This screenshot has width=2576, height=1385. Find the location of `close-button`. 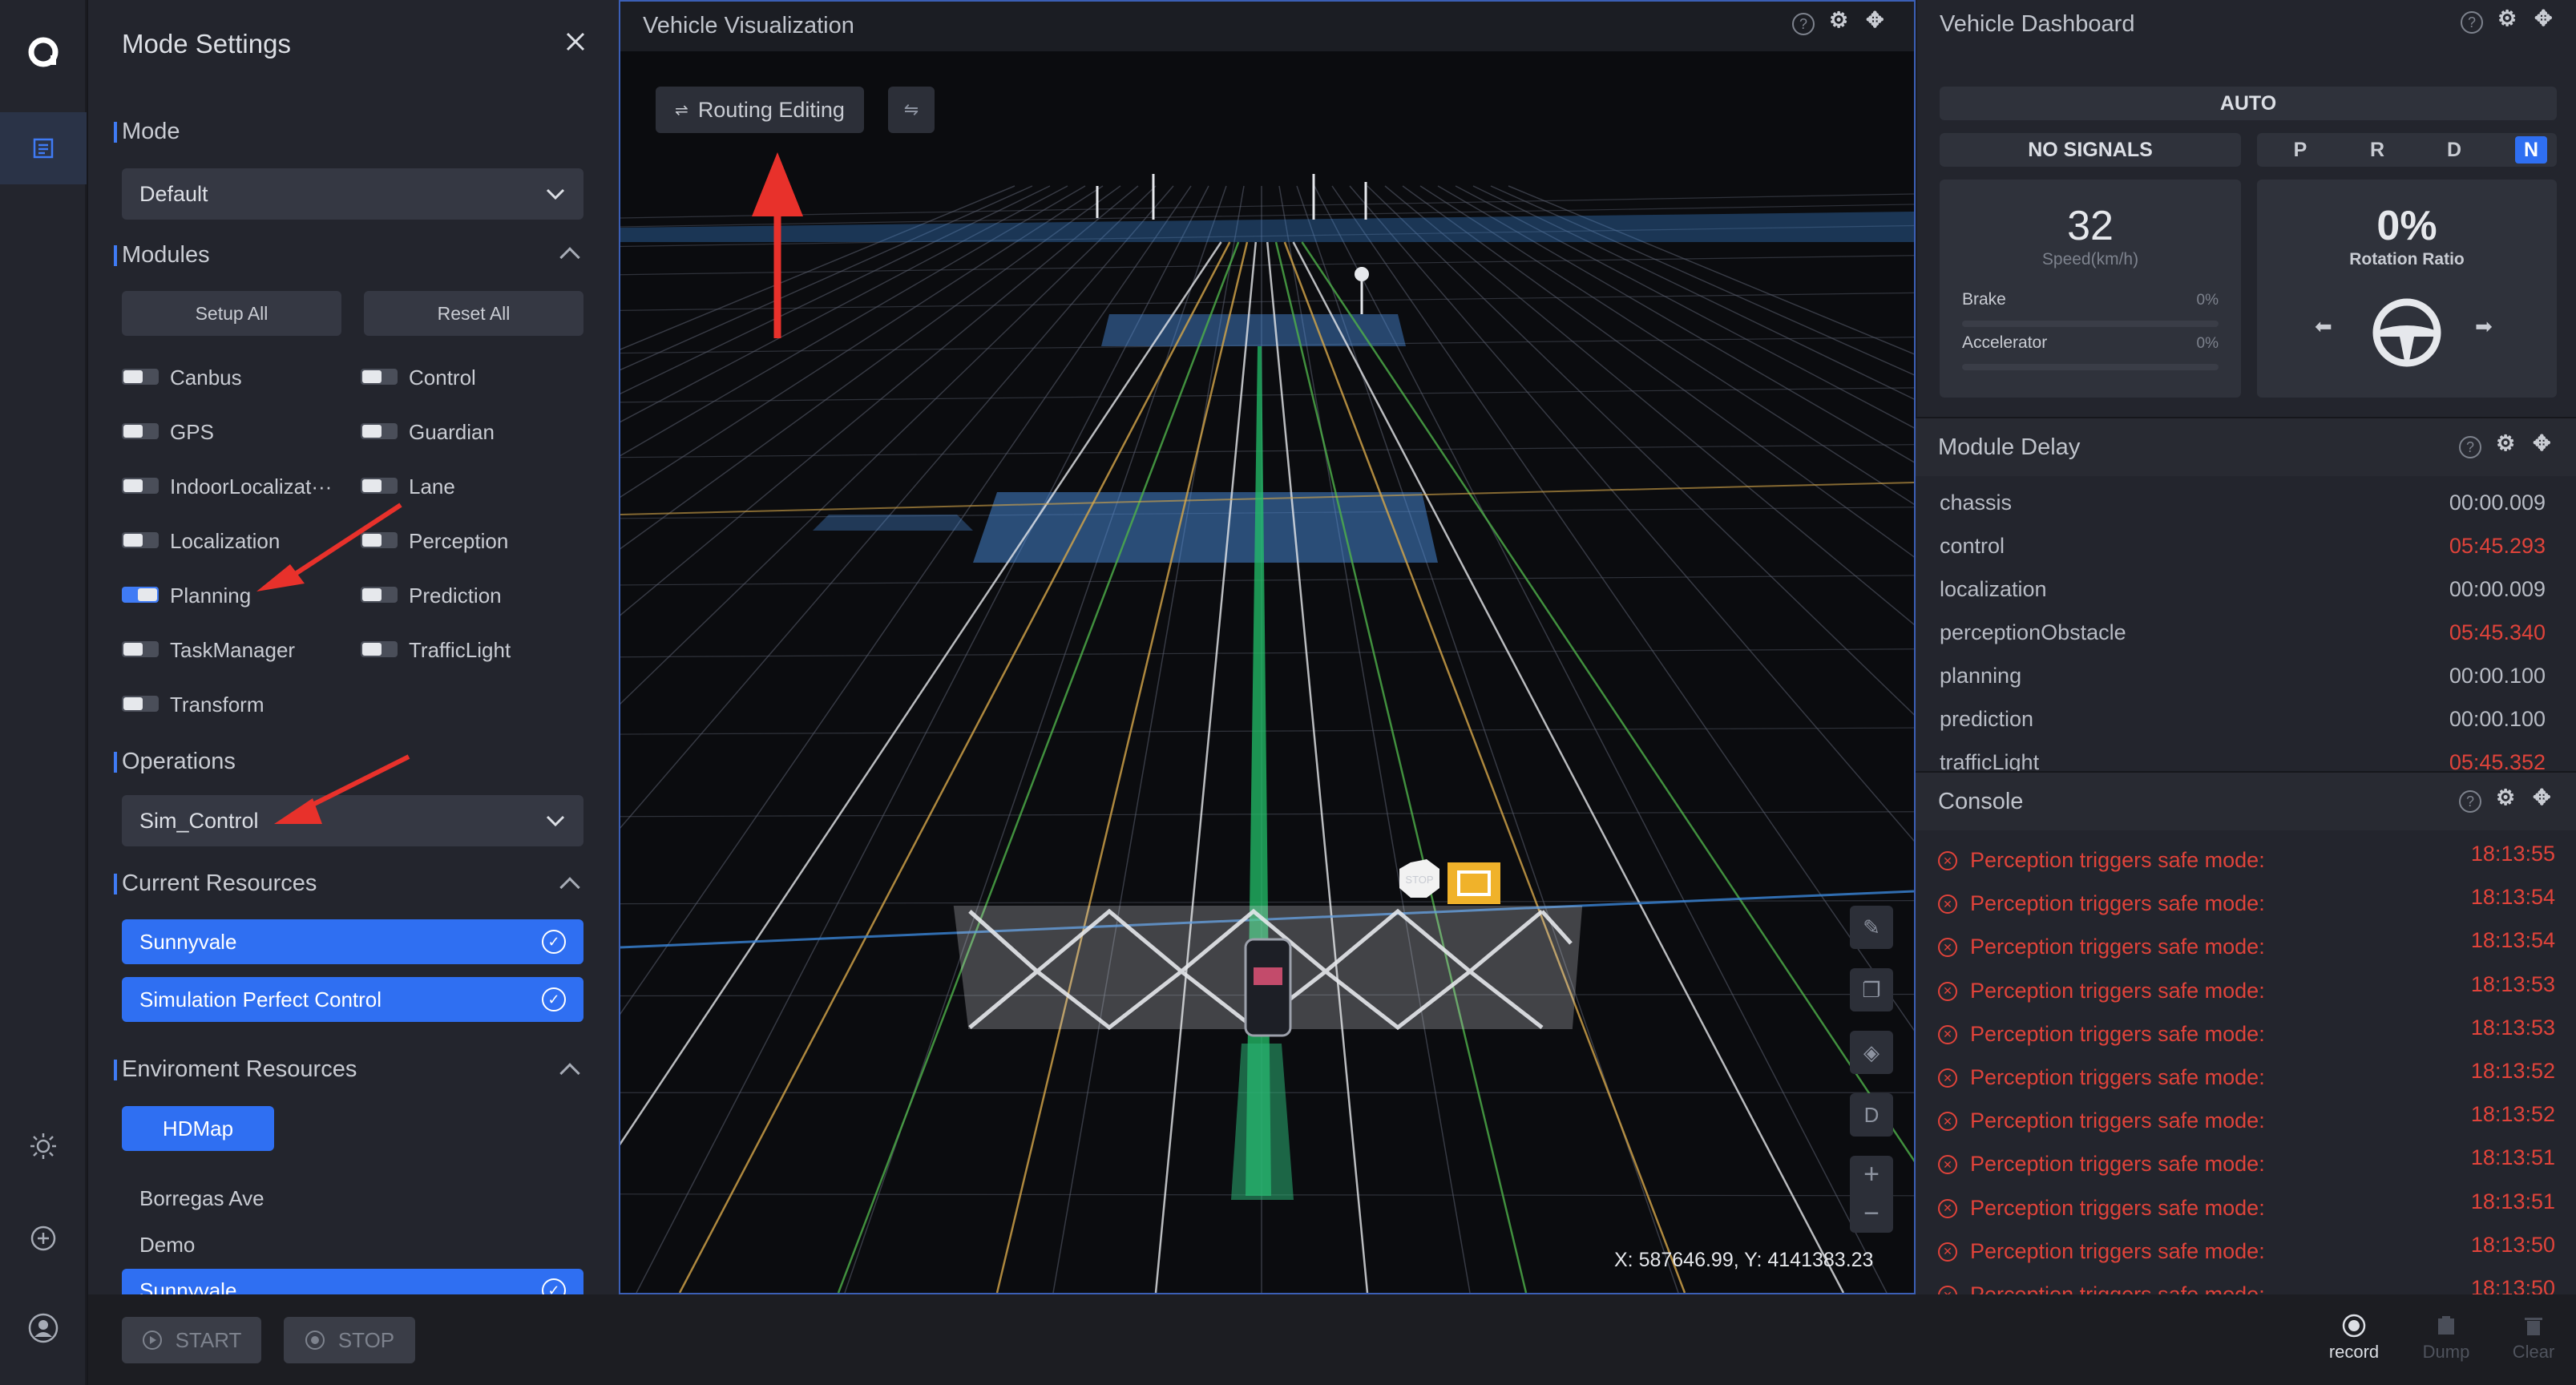

close-button is located at coordinates (576, 42).